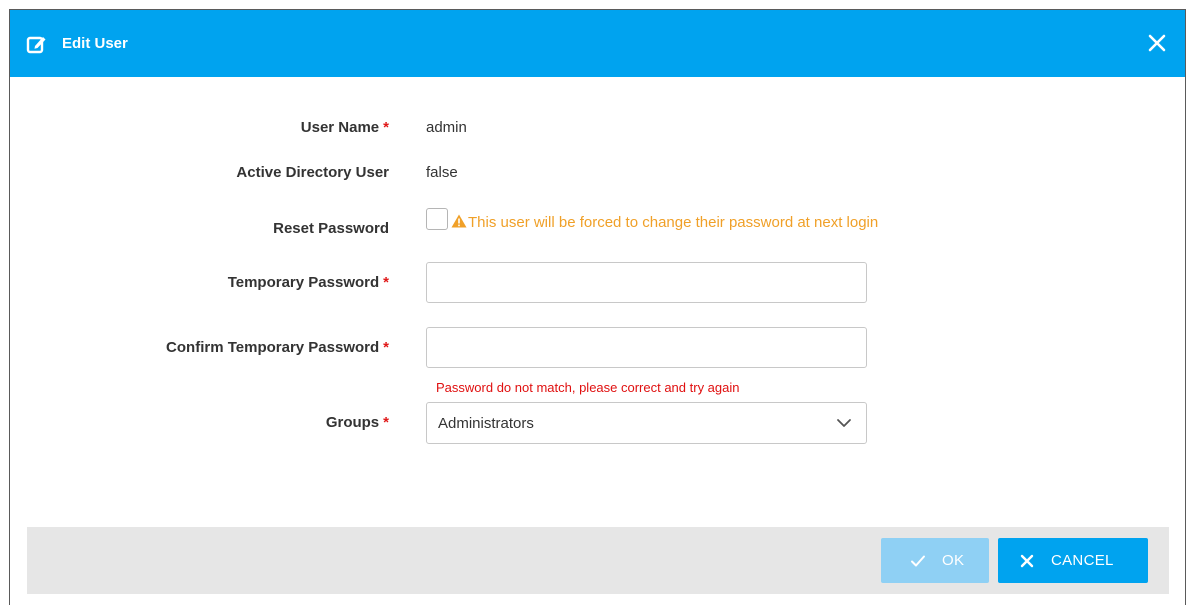 This screenshot has height=605, width=1194. What do you see at coordinates (95, 43) in the screenshot?
I see `dialog-title: Edit User` at bounding box center [95, 43].